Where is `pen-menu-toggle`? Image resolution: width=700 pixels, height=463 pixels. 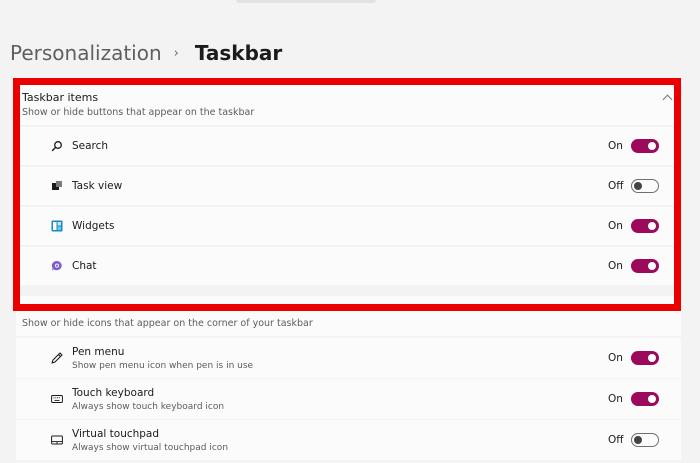
pen-menu-toggle is located at coordinates (645, 358).